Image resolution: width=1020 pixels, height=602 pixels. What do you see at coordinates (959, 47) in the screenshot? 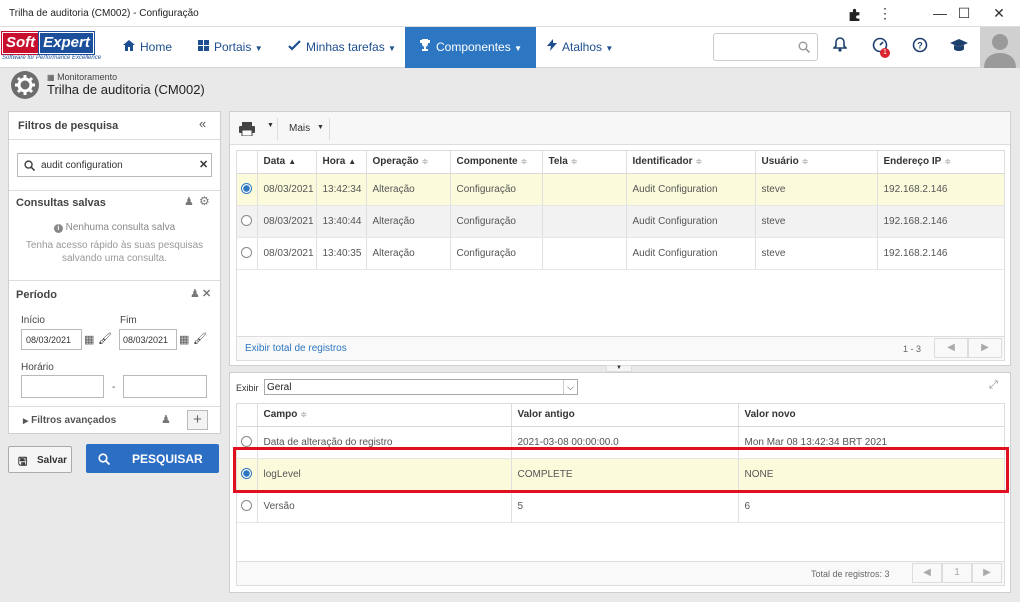
I see `graduation-cap-icon` at bounding box center [959, 47].